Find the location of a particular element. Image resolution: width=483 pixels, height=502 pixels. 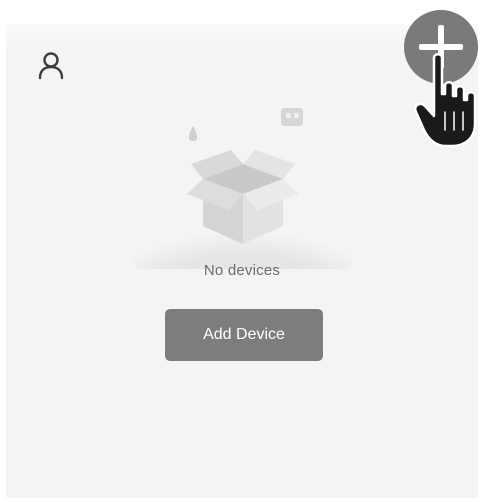

empty-state-message: No devices is located at coordinates (242, 270).